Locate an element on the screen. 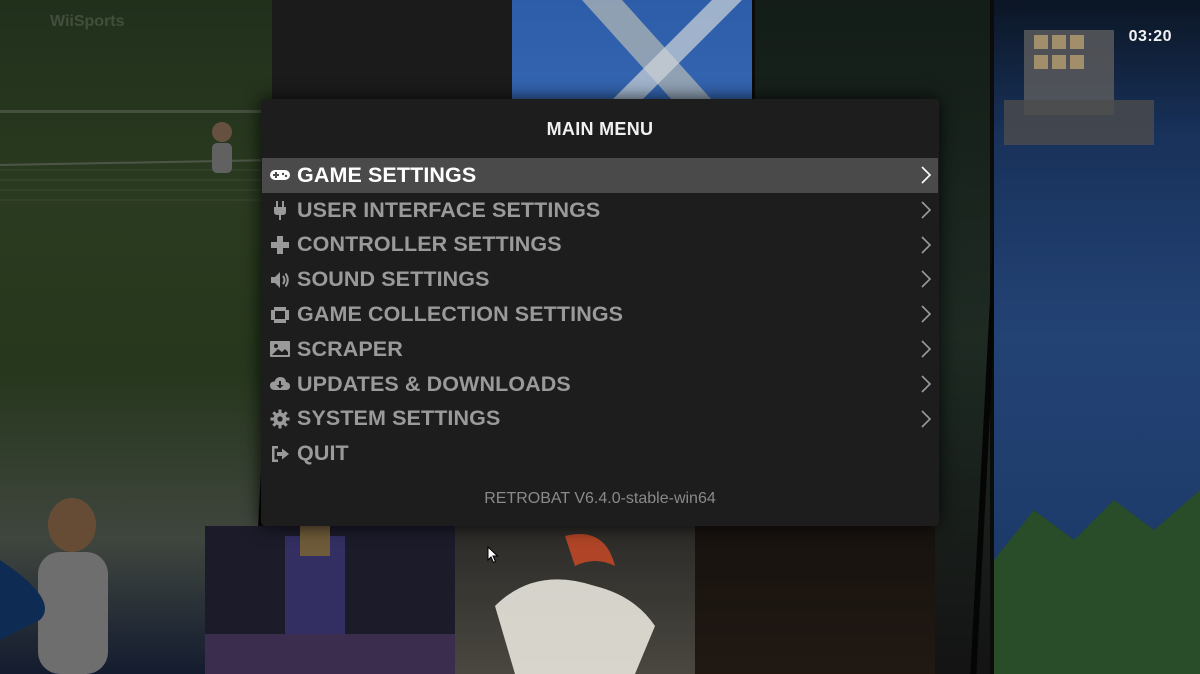 The image size is (1200, 674). mouse-cursor-icon is located at coordinates (493, 555).